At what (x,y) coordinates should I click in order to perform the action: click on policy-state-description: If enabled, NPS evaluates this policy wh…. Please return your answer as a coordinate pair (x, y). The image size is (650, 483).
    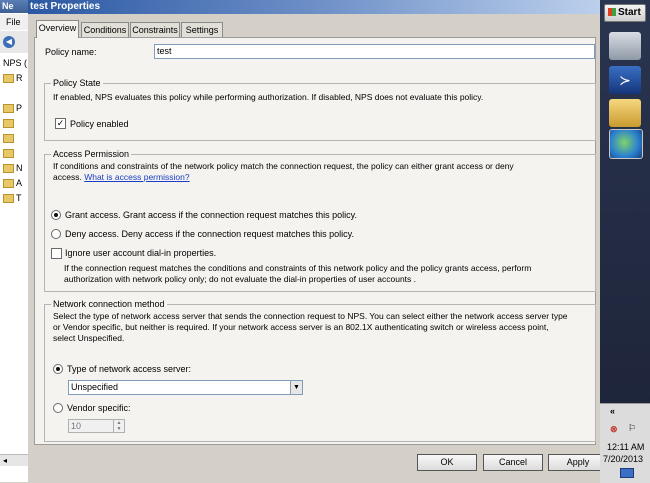
    Looking at the image, I should click on (268, 97).